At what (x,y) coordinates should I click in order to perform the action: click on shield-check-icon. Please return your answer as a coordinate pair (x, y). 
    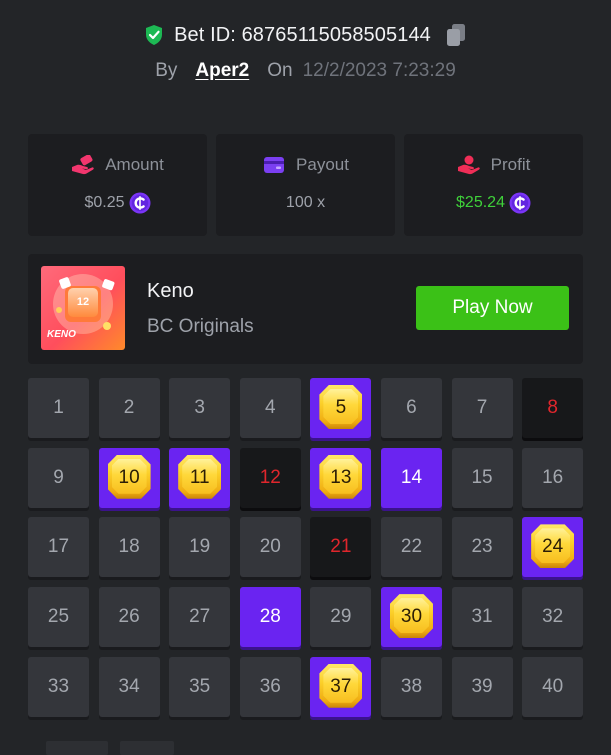
    Looking at the image, I should click on (154, 35).